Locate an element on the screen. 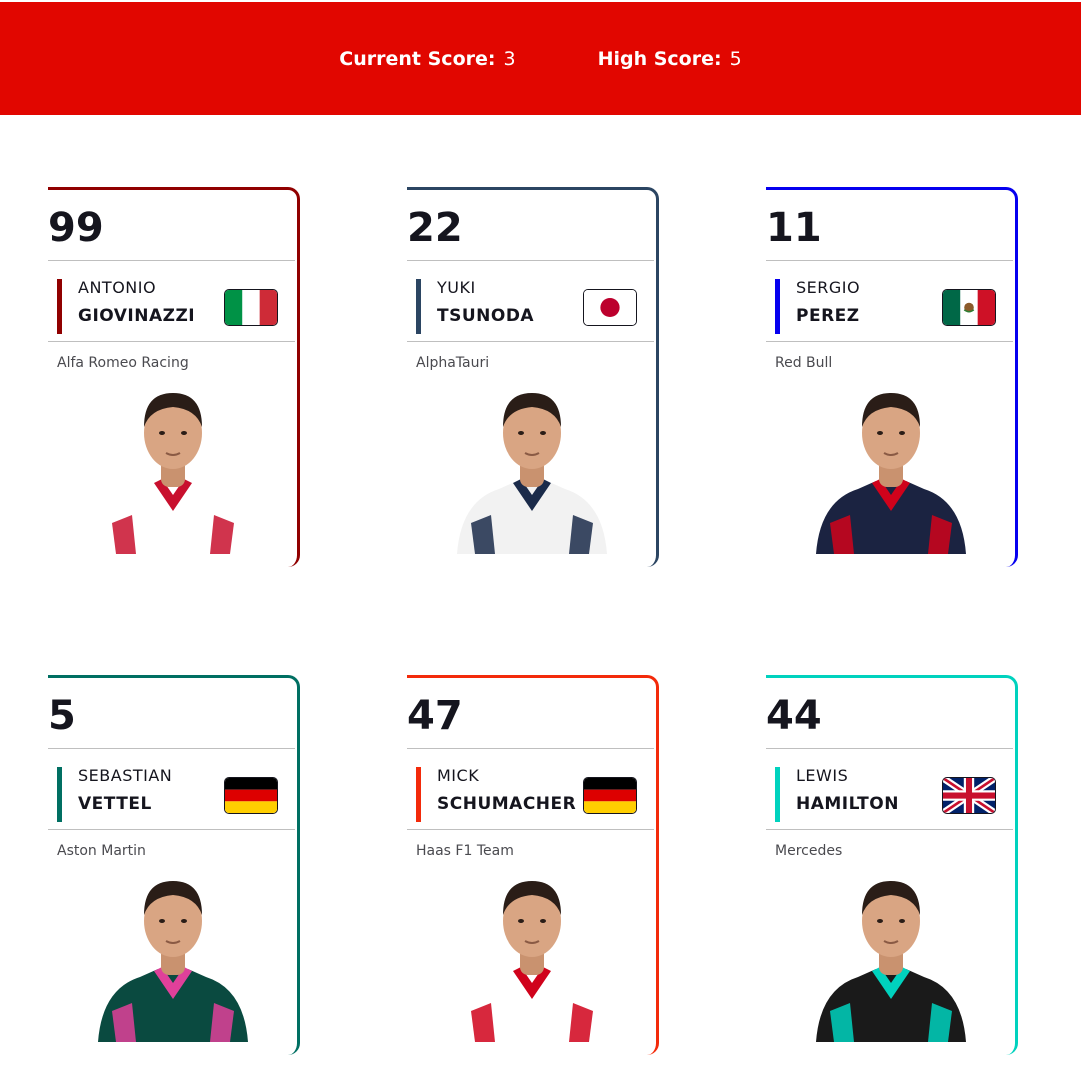  current-score-value: 3 is located at coordinates (509, 58).